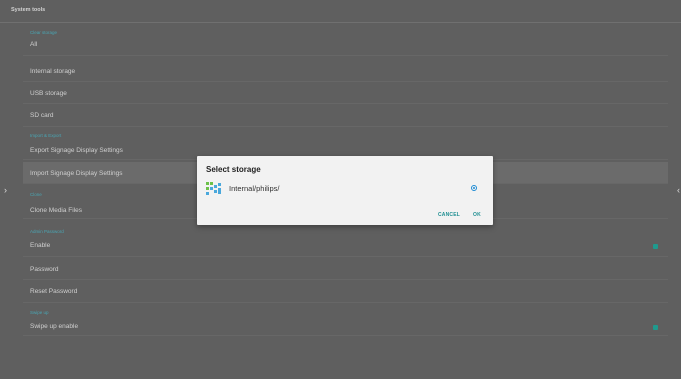  I want to click on ok-button: OK, so click(477, 215).